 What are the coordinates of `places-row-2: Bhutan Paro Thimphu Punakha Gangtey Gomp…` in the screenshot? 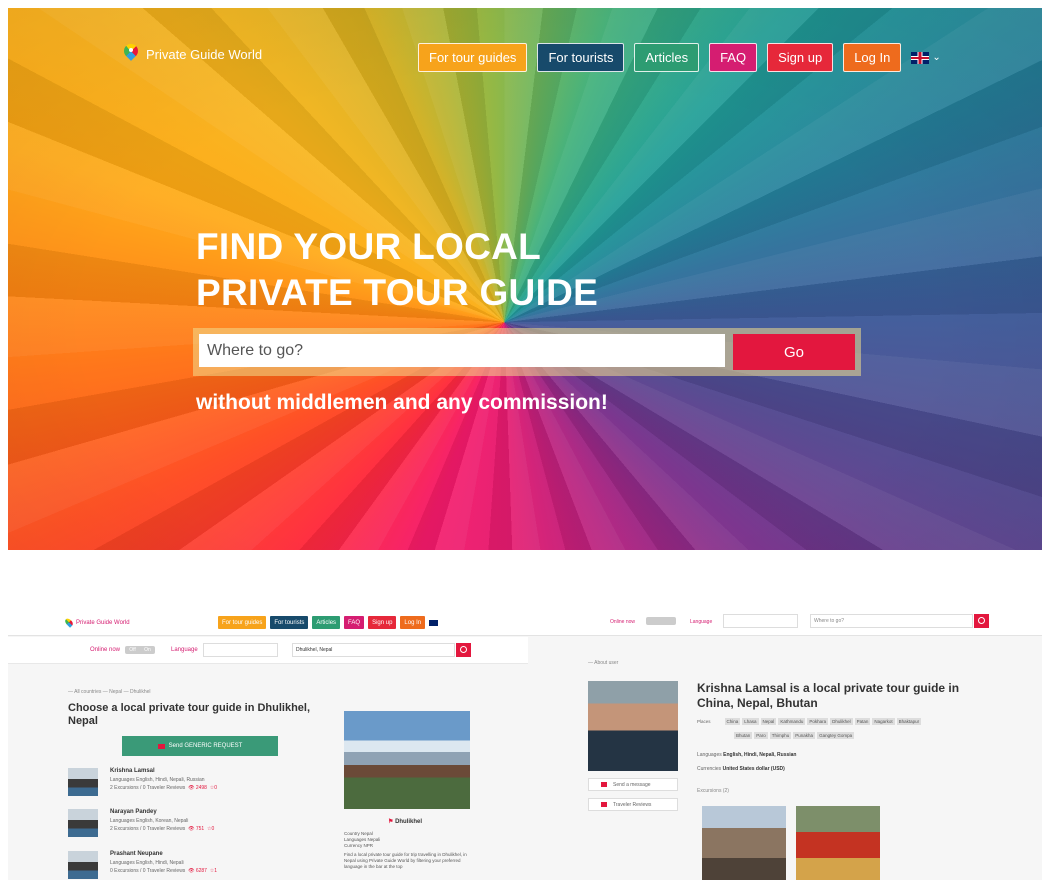 It's located at (794, 735).